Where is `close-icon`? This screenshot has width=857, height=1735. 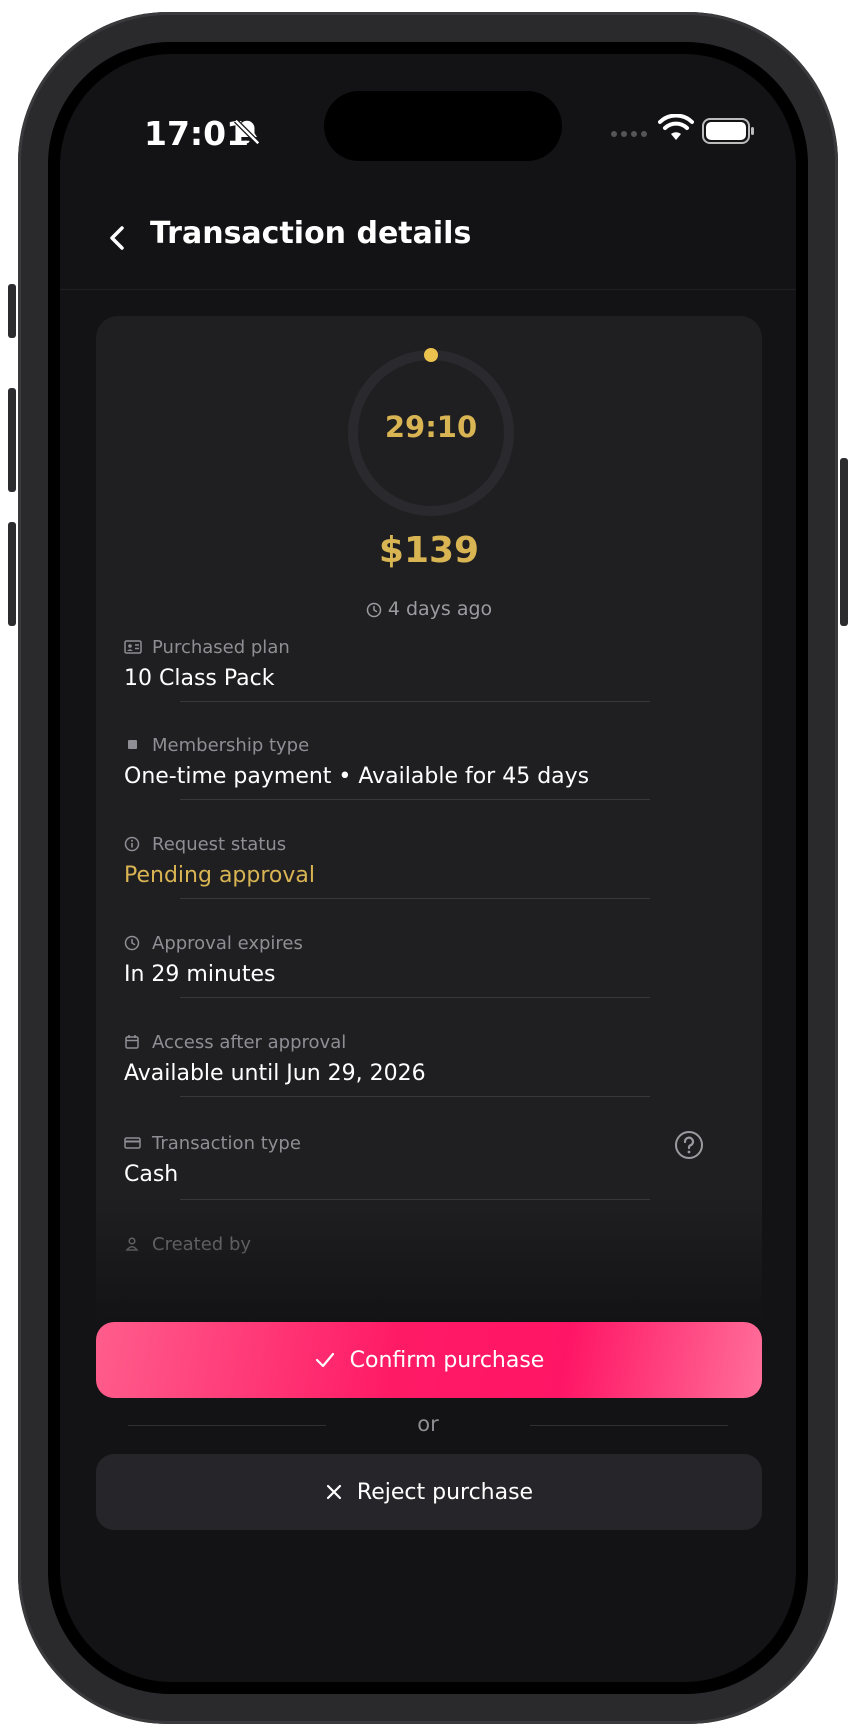
close-icon is located at coordinates (334, 1492).